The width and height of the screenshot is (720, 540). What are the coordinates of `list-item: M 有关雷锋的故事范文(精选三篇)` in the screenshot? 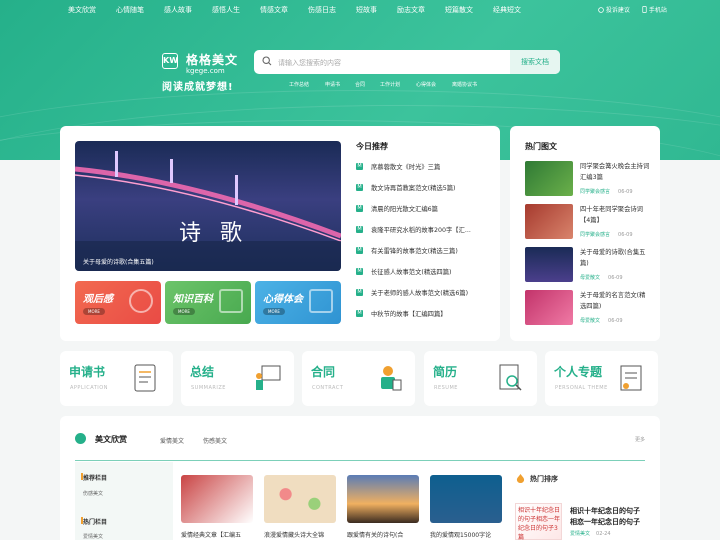 It's located at (421, 251).